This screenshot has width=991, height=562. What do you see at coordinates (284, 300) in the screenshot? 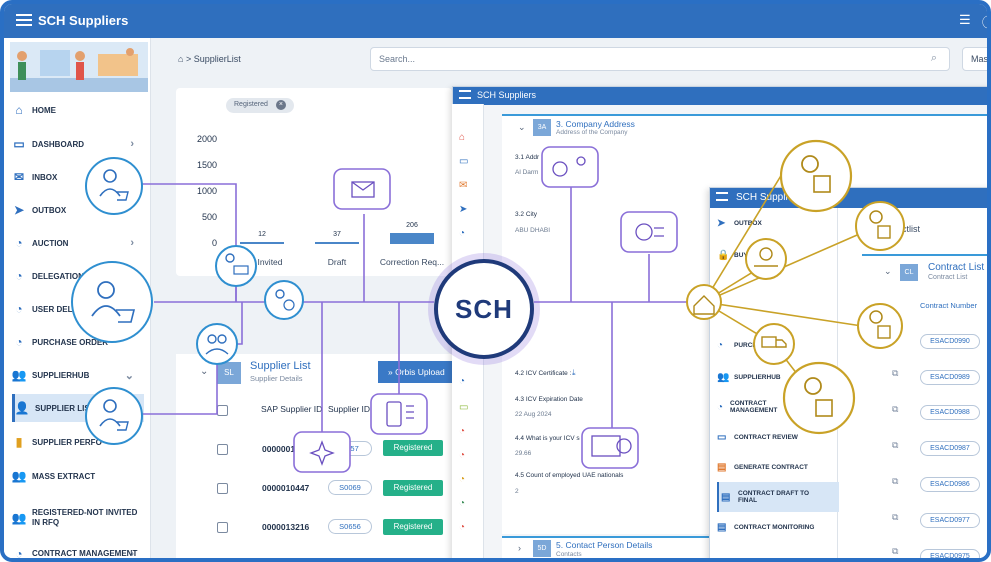
I see `person-money-icon` at bounding box center [284, 300].